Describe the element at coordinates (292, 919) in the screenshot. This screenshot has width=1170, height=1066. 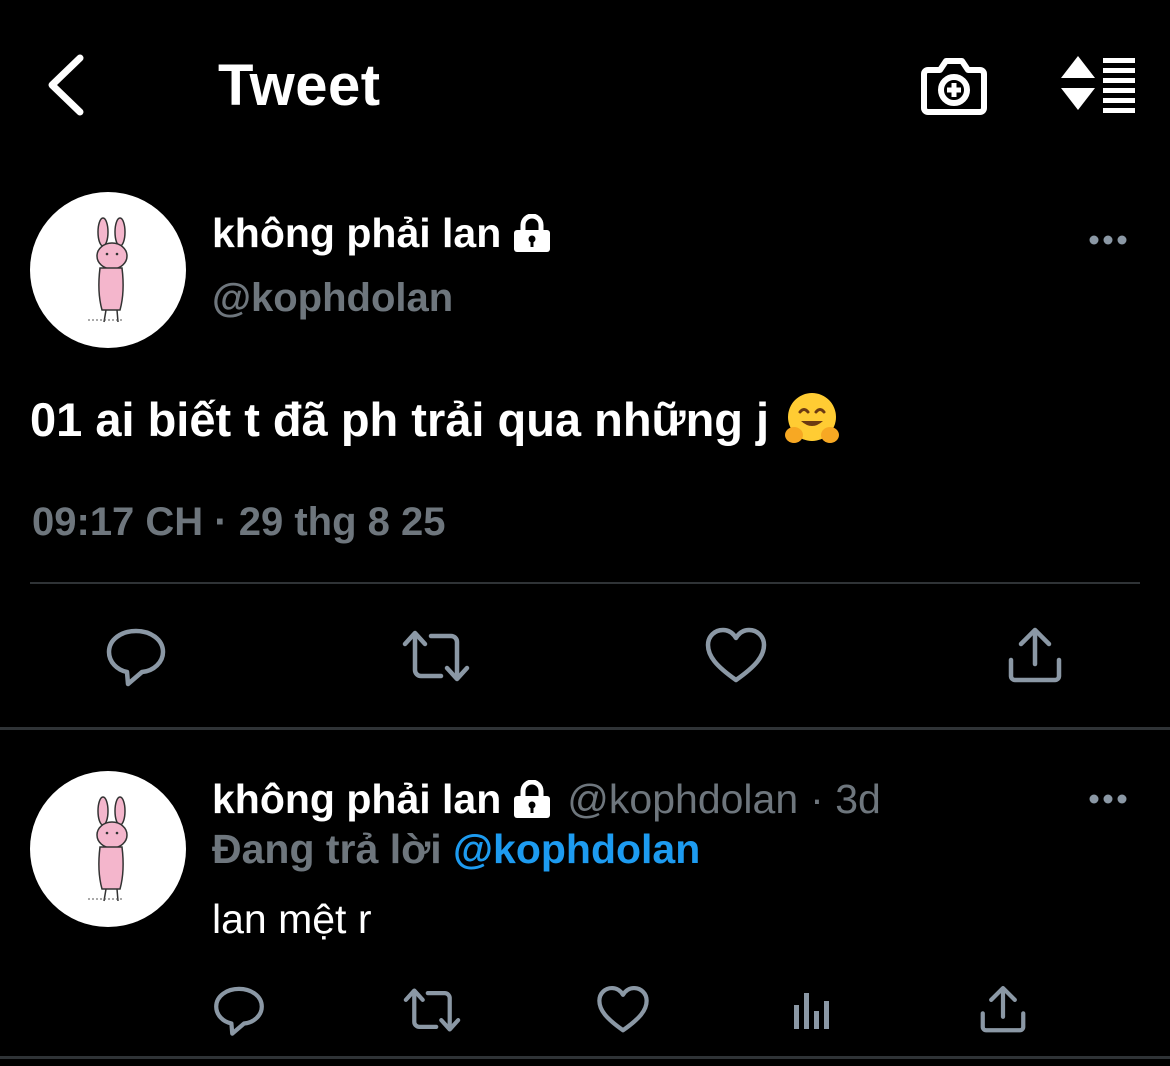
I see `reply-text: lan mệt r` at that location.